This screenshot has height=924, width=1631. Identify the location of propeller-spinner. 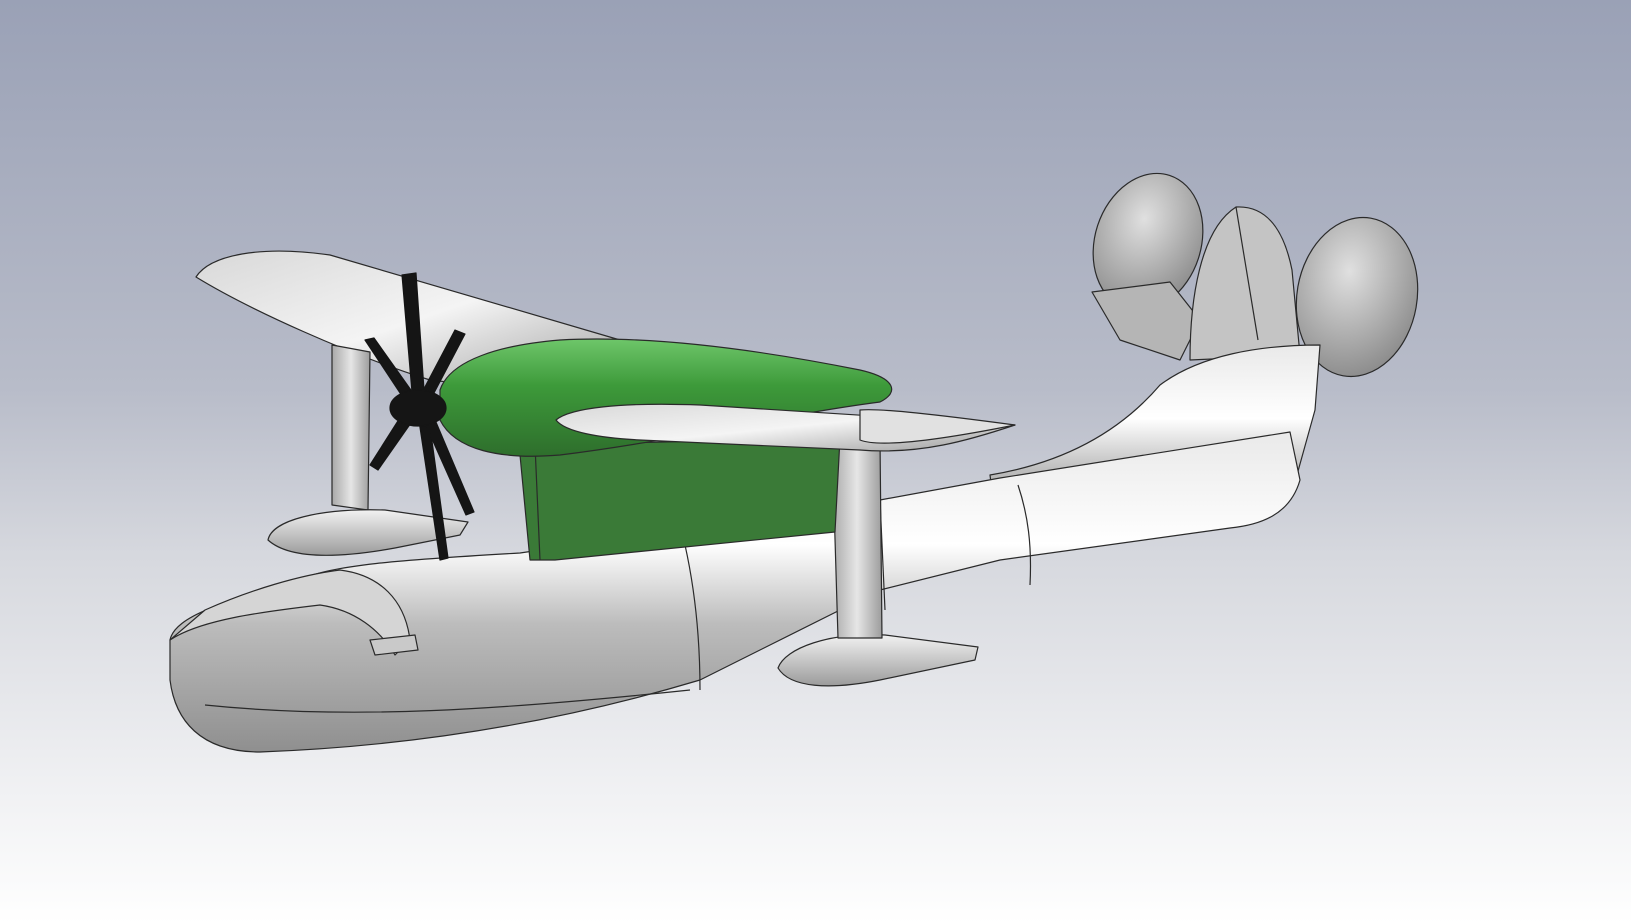
(418, 408).